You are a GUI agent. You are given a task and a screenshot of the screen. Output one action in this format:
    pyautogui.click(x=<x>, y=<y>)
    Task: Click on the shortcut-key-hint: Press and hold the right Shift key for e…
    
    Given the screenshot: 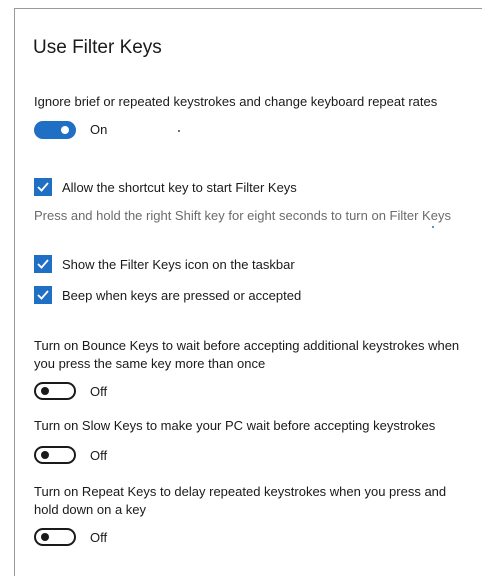 What is the action you would take?
    pyautogui.click(x=242, y=215)
    